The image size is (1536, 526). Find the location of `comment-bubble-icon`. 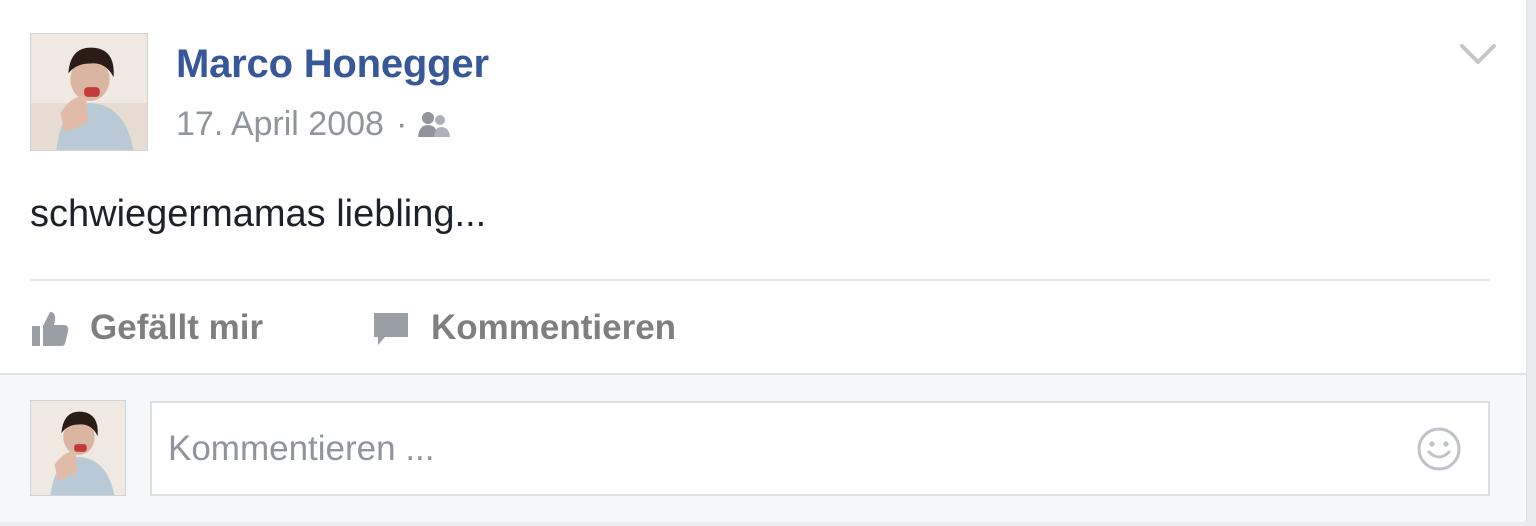

comment-bubble-icon is located at coordinates (391, 329).